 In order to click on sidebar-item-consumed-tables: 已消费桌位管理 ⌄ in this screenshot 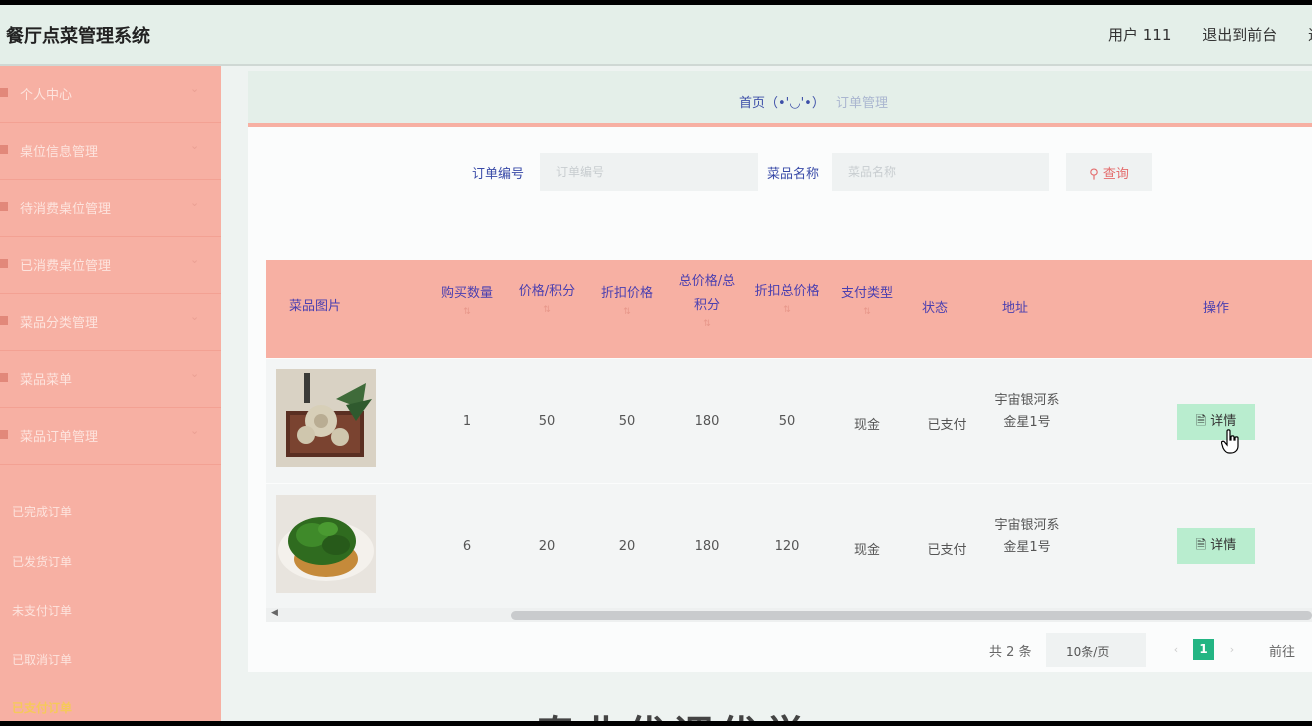, I will do `click(110, 265)`.